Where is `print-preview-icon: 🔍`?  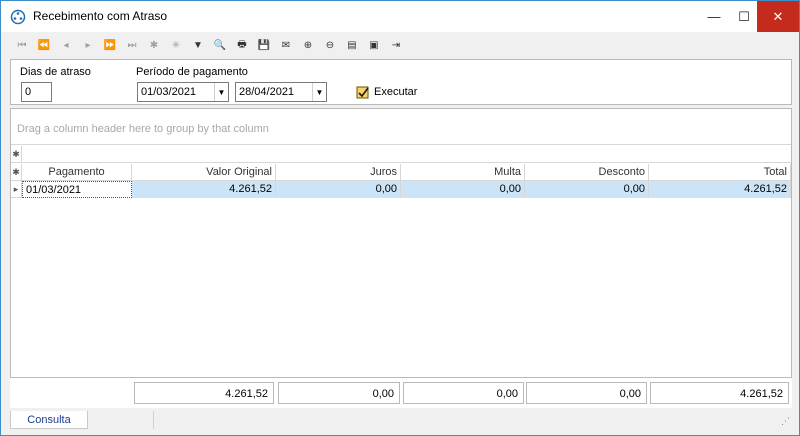
print-preview-icon: 🔍 is located at coordinates (220, 46).